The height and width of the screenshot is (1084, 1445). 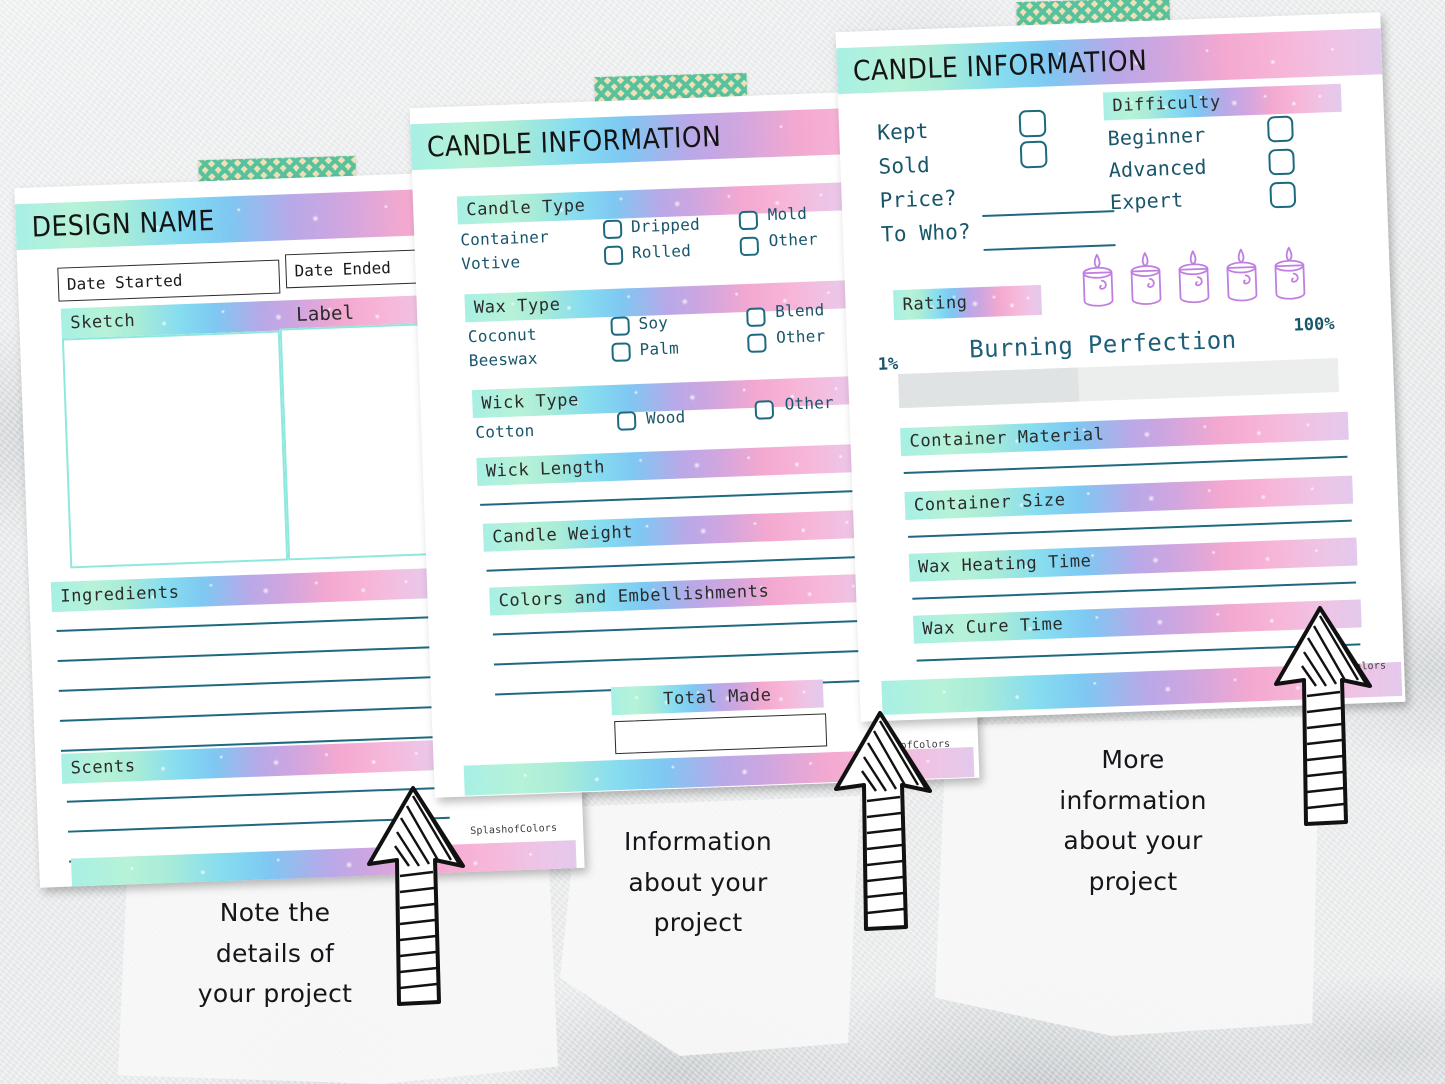 I want to click on caption-left: Note the details of your project, so click(x=275, y=953).